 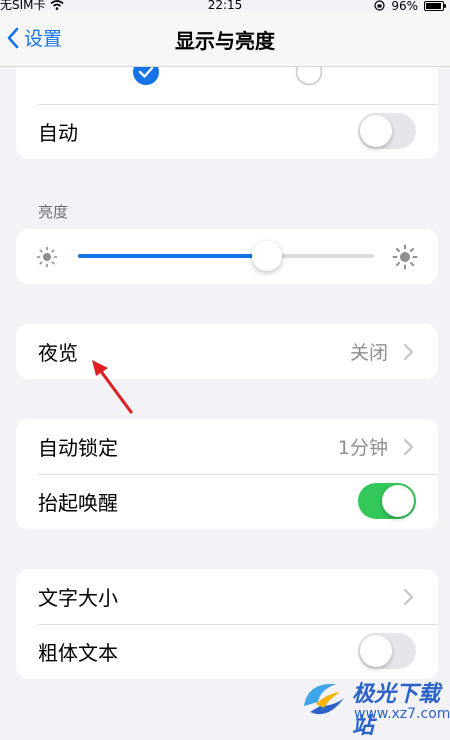 I want to click on brightness-section-label: 亮度, so click(x=53, y=212).